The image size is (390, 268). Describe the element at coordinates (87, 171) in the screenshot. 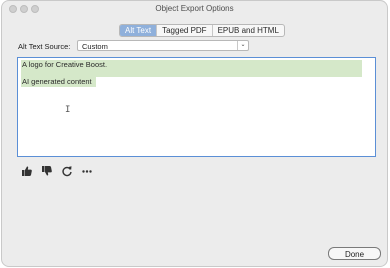

I see `more-icon` at that location.